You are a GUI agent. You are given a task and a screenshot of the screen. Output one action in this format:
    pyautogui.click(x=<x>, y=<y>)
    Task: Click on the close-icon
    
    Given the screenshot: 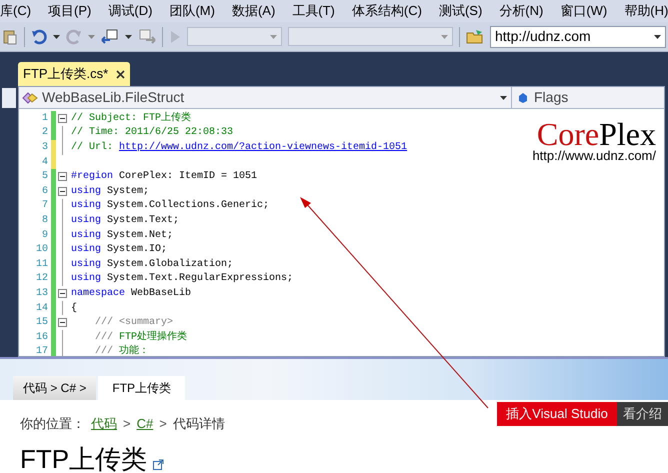 What is the action you would take?
    pyautogui.click(x=121, y=74)
    